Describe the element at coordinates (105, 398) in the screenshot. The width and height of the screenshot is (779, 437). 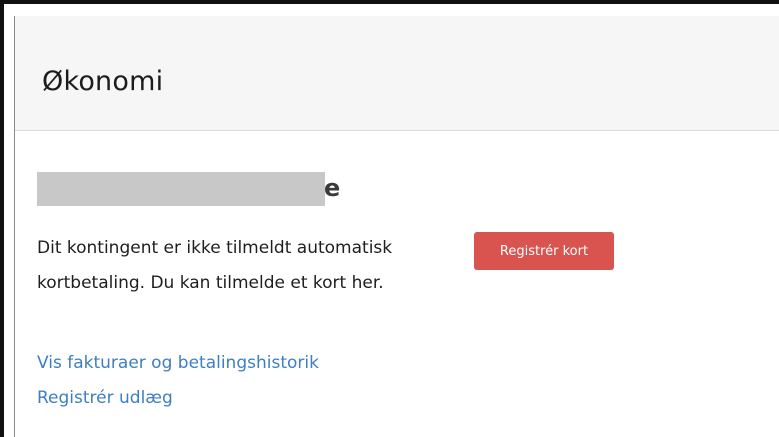
I see `register-expense-link: Registrér udlæg` at that location.